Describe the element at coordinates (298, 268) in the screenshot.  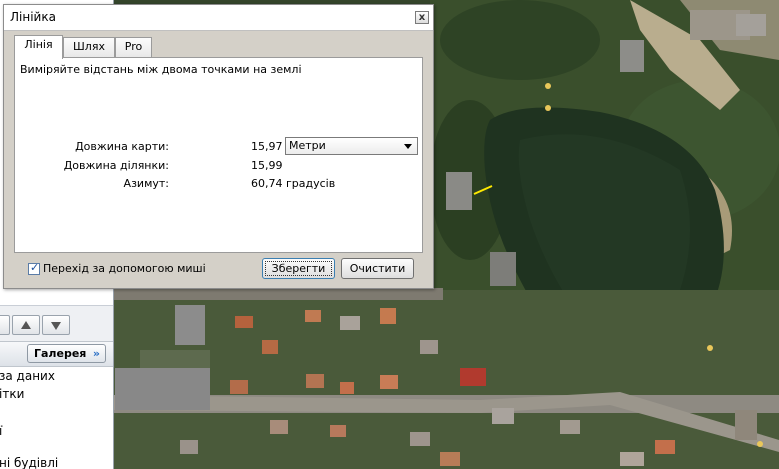
I see `save-button: Зберегти` at that location.